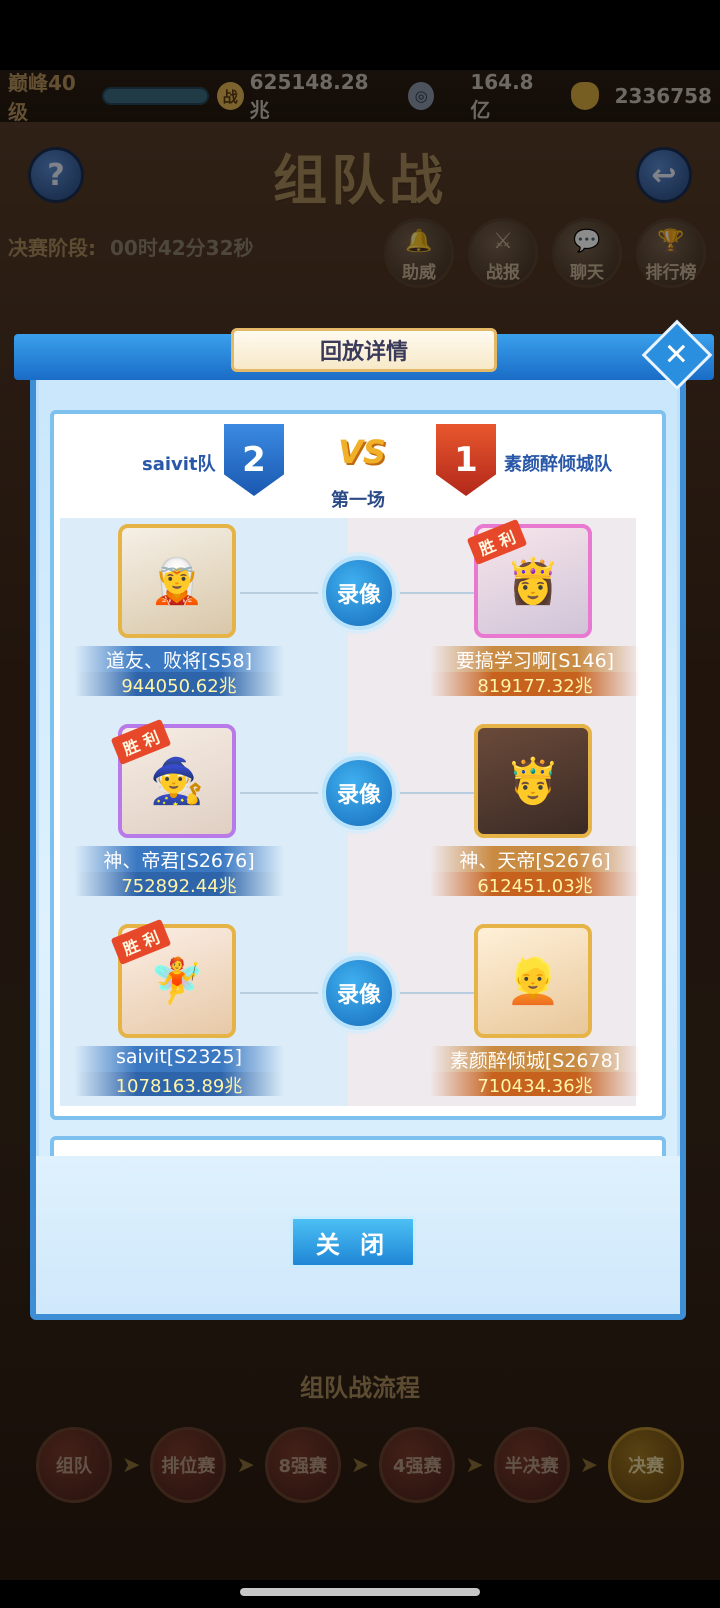 This screenshot has height=1608, width=720. Describe the element at coordinates (362, 452) in the screenshot. I see `vs-icon: VS` at that location.